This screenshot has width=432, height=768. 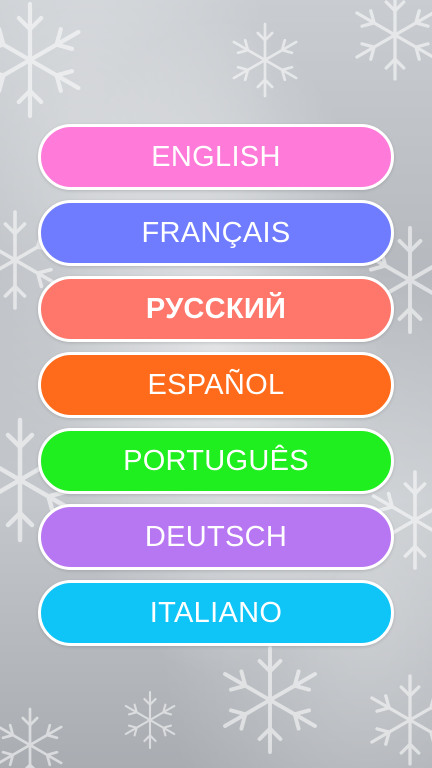 I want to click on language-button-italian: ITALIANO, so click(x=216, y=613).